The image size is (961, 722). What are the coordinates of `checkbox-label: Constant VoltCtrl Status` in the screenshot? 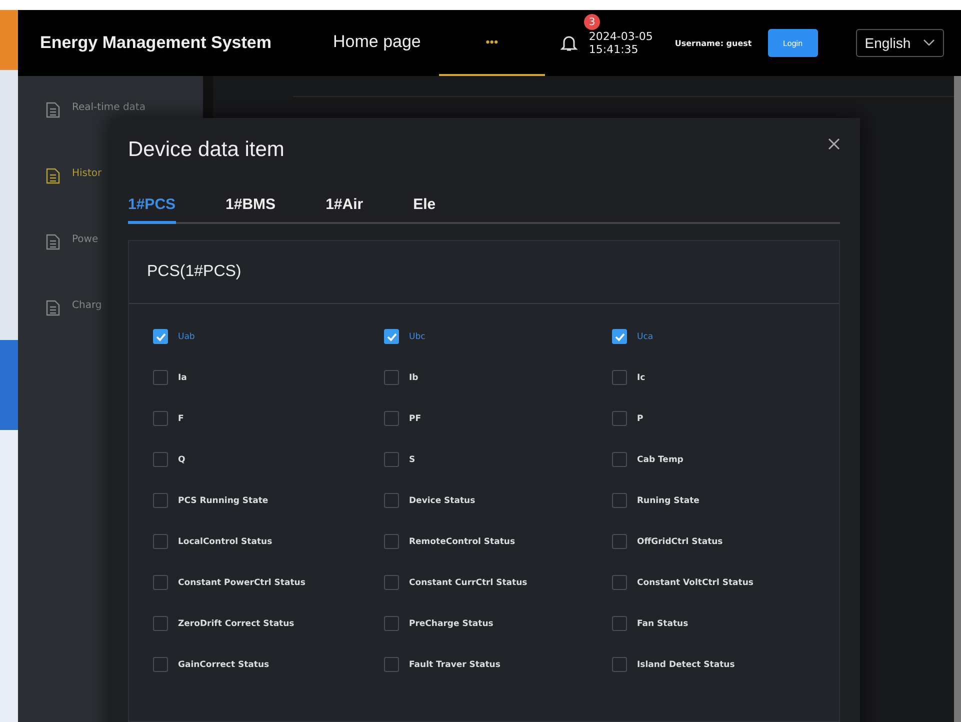 It's located at (695, 583).